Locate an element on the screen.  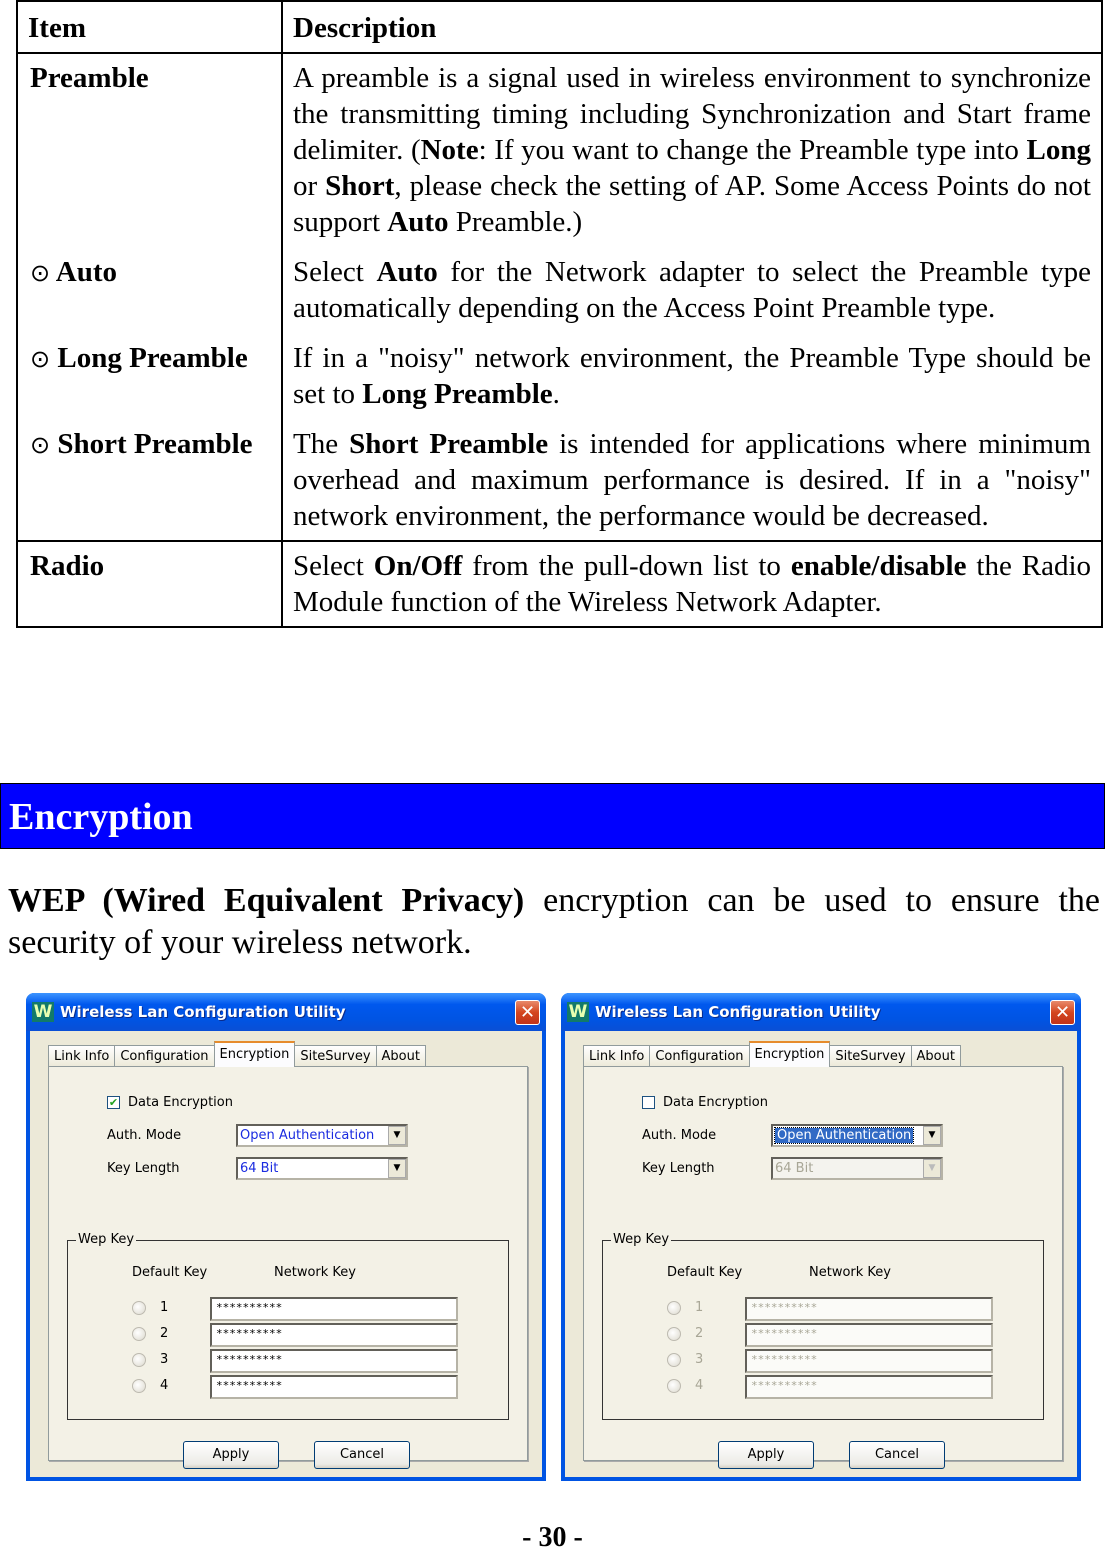
data-encryption-checkbox: ✔ is located at coordinates (113, 1102).